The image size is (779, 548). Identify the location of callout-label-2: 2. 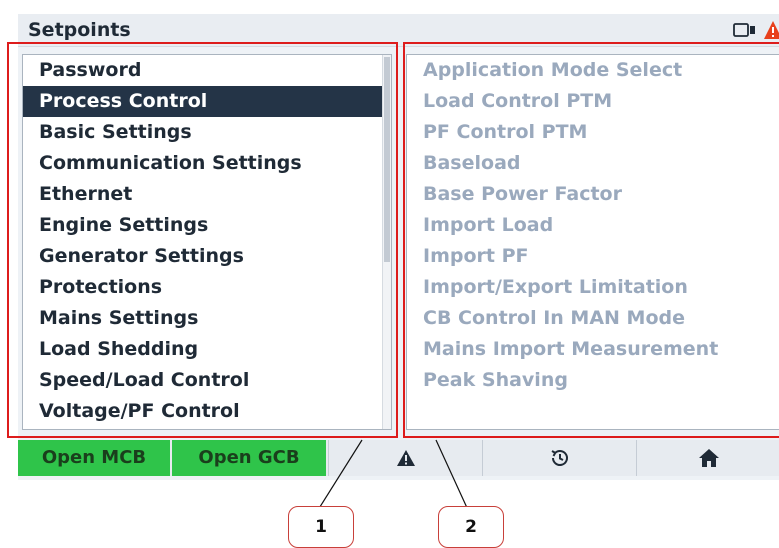
(471, 527).